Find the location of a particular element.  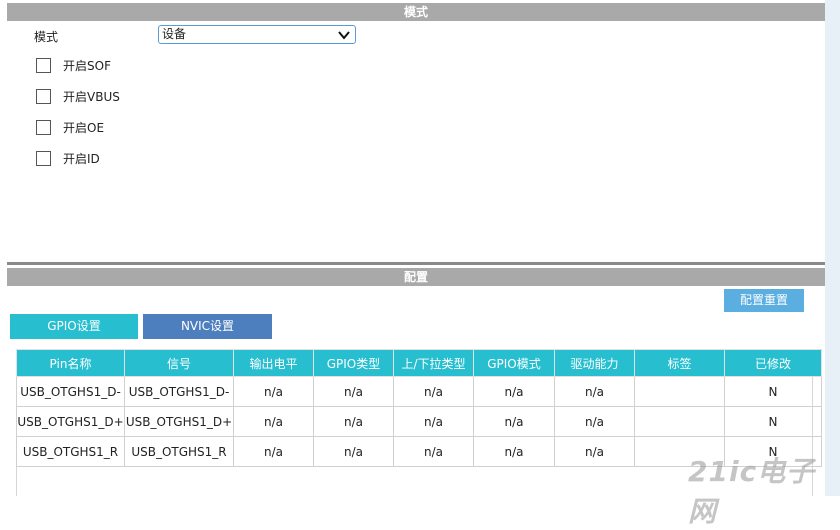

col-header-signal: 信号 is located at coordinates (179, 363).